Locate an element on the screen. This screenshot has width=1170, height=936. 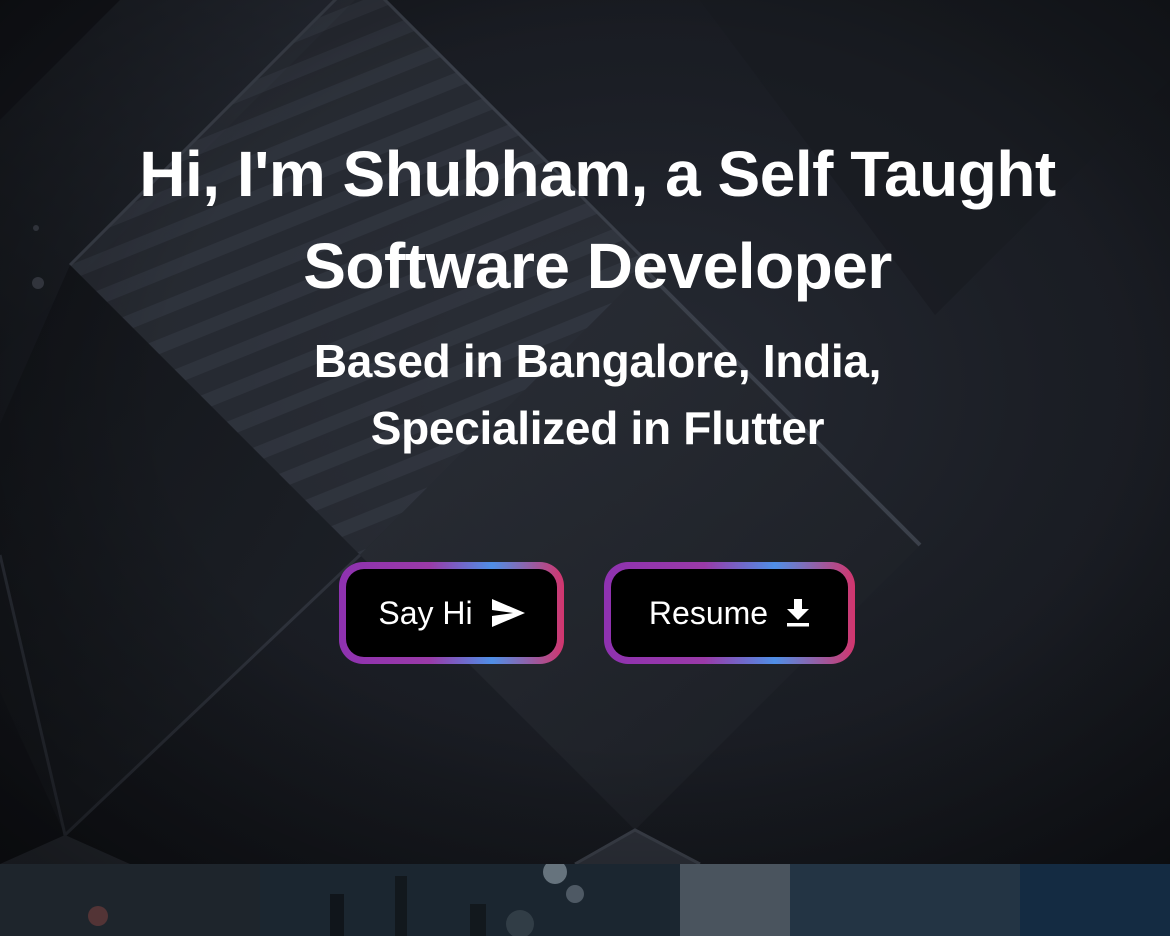
headline-line-1: Hi, I'm Shubham, a Self Taught is located at coordinates (597, 174).